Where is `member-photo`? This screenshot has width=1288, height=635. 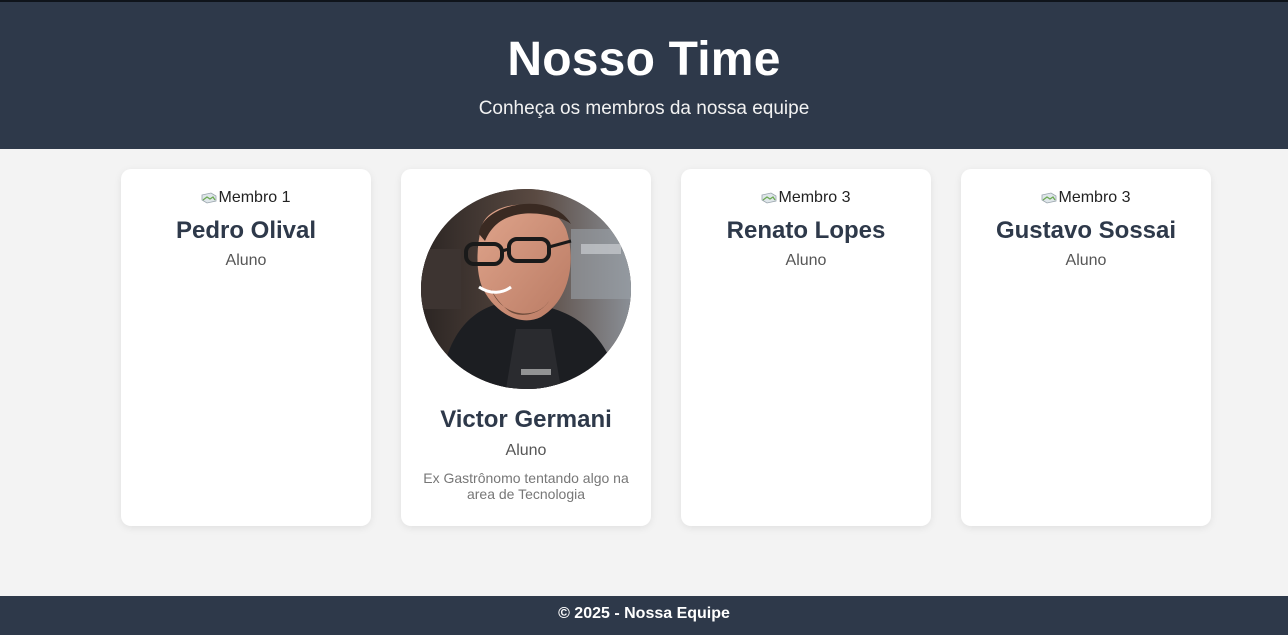 member-photo is located at coordinates (526, 289).